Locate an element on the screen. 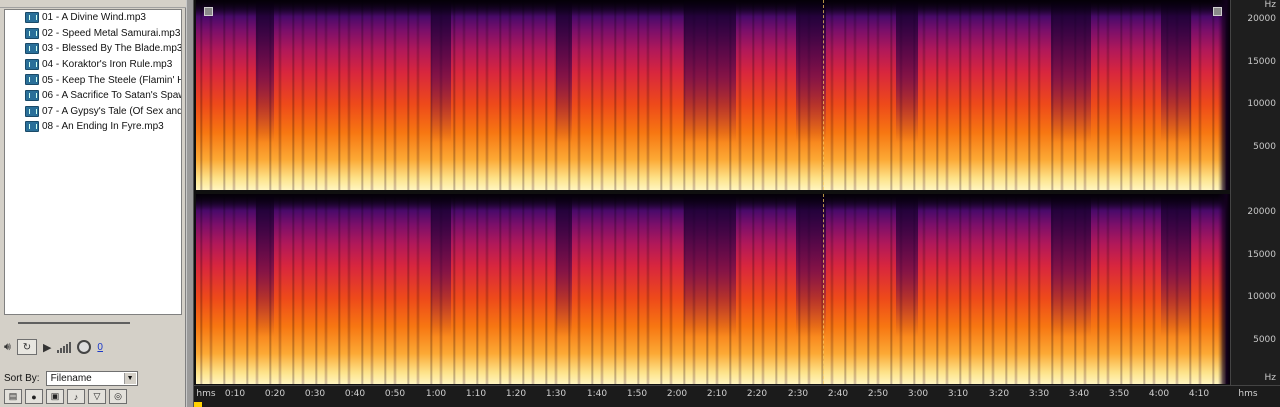 The image size is (1280, 407). spectrogram-top-shade is located at coordinates (713, 202).